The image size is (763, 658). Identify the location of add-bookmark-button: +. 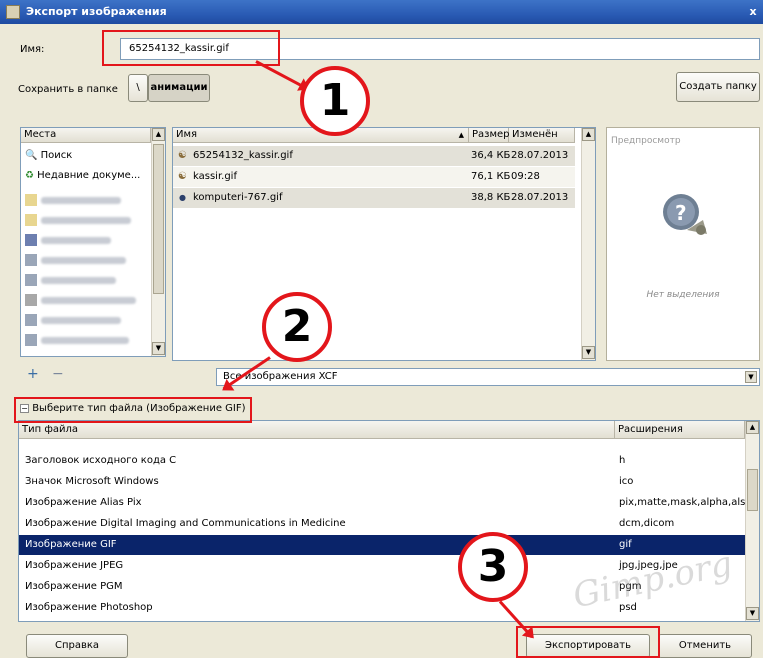
(33, 374).